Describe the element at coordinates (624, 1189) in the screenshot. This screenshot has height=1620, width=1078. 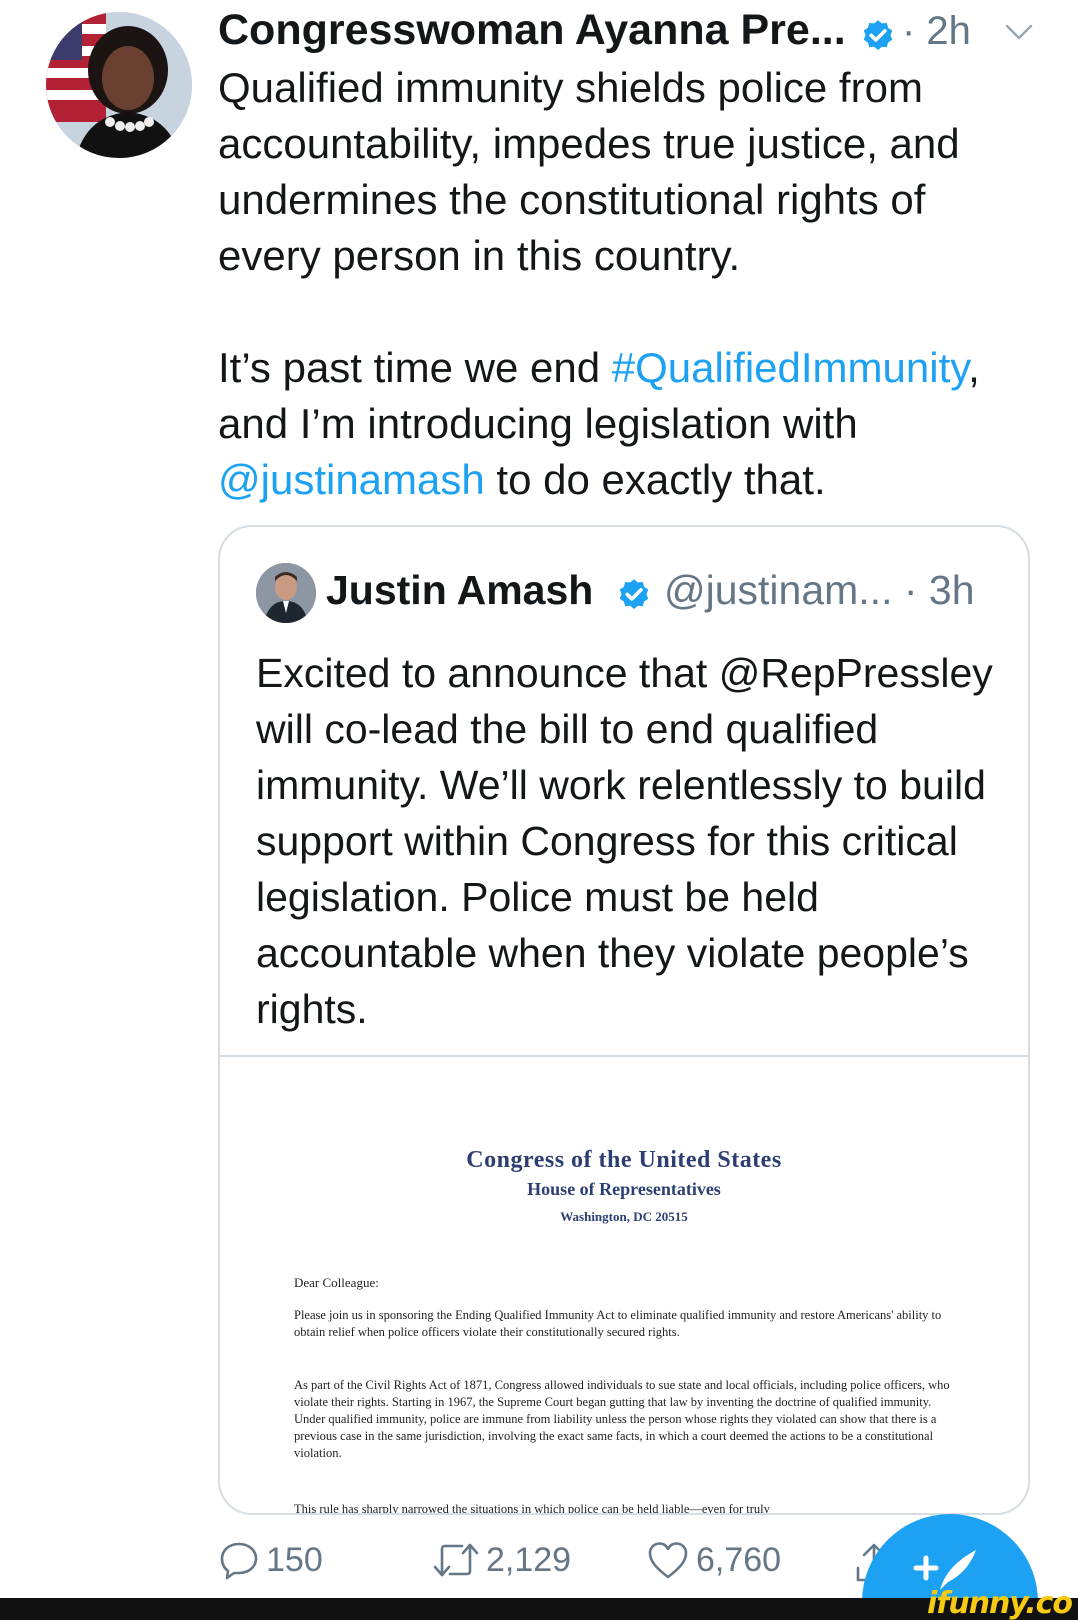
I see `letter-subheading: House of Representatives` at that location.